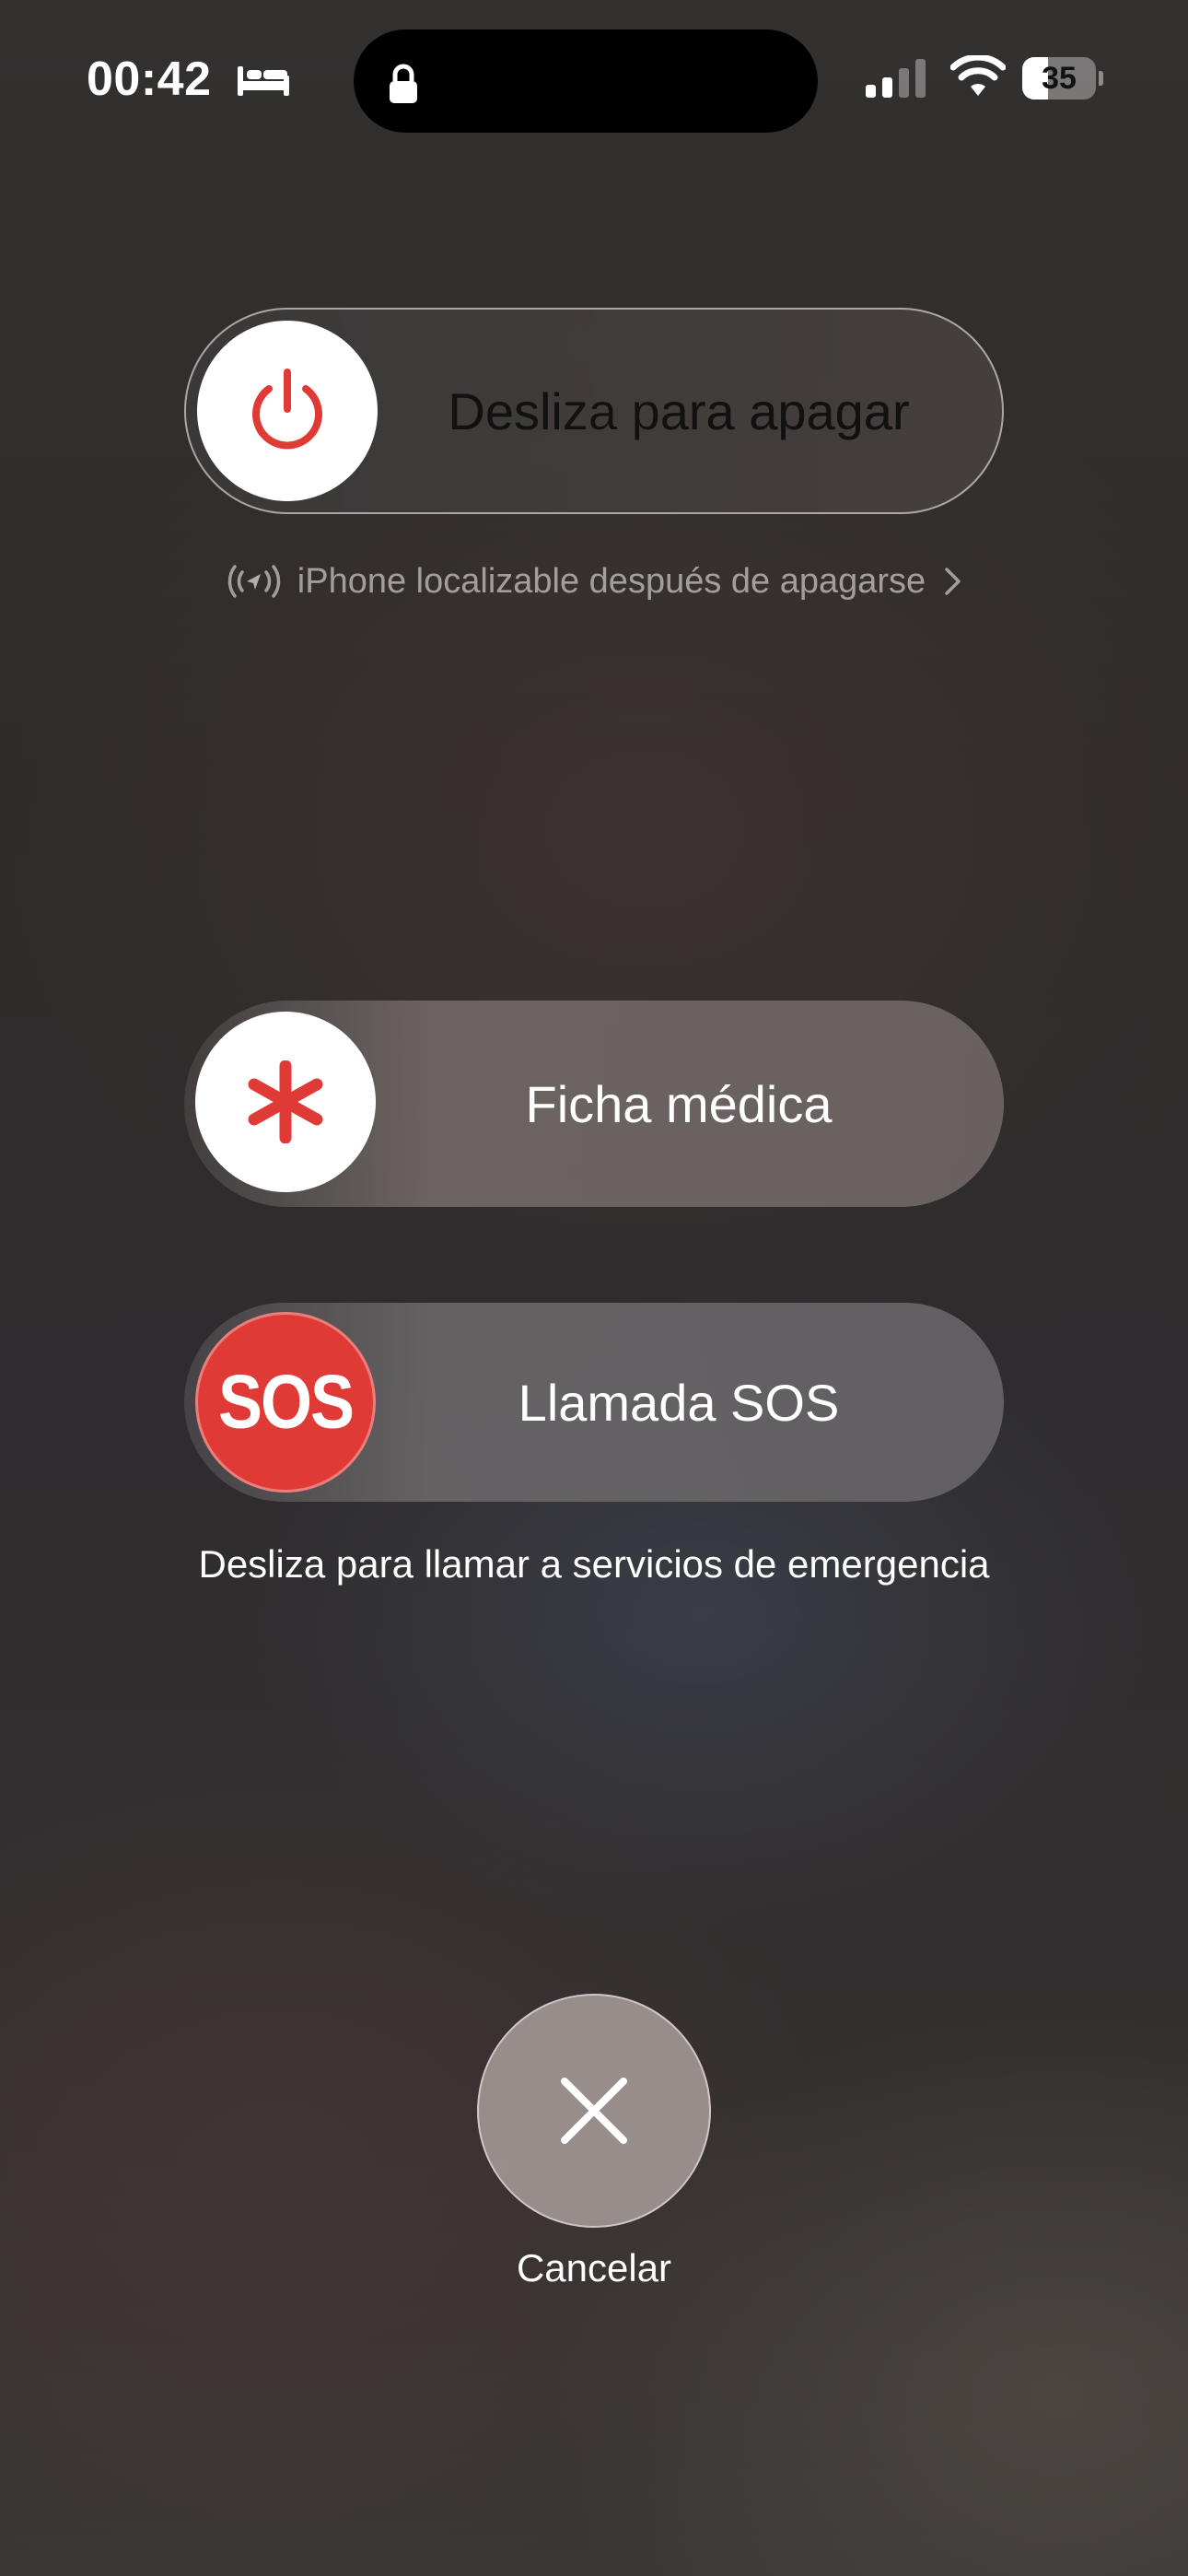  I want to click on battery-body: 35, so click(1059, 78).